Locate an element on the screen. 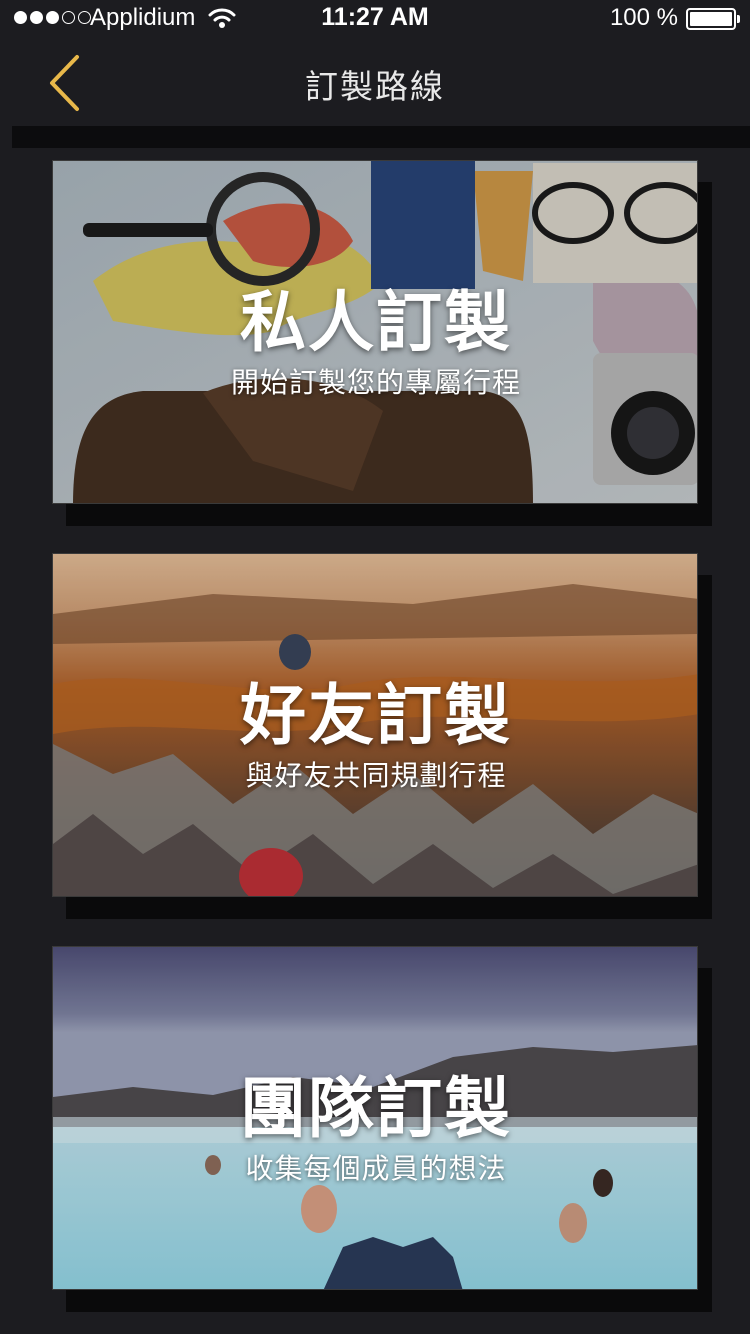 The height and width of the screenshot is (1334, 750). card-title: 團隊訂製 is located at coordinates (376, 1108).